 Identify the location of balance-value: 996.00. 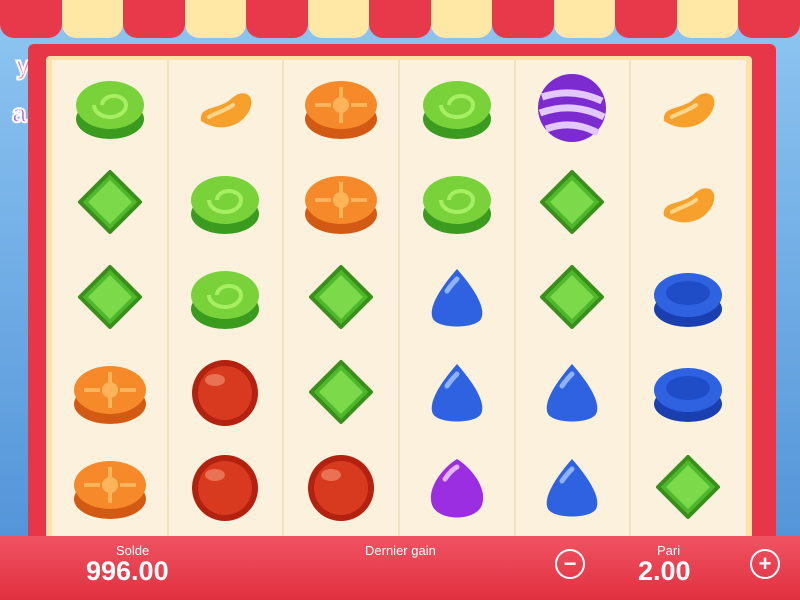
(127, 571).